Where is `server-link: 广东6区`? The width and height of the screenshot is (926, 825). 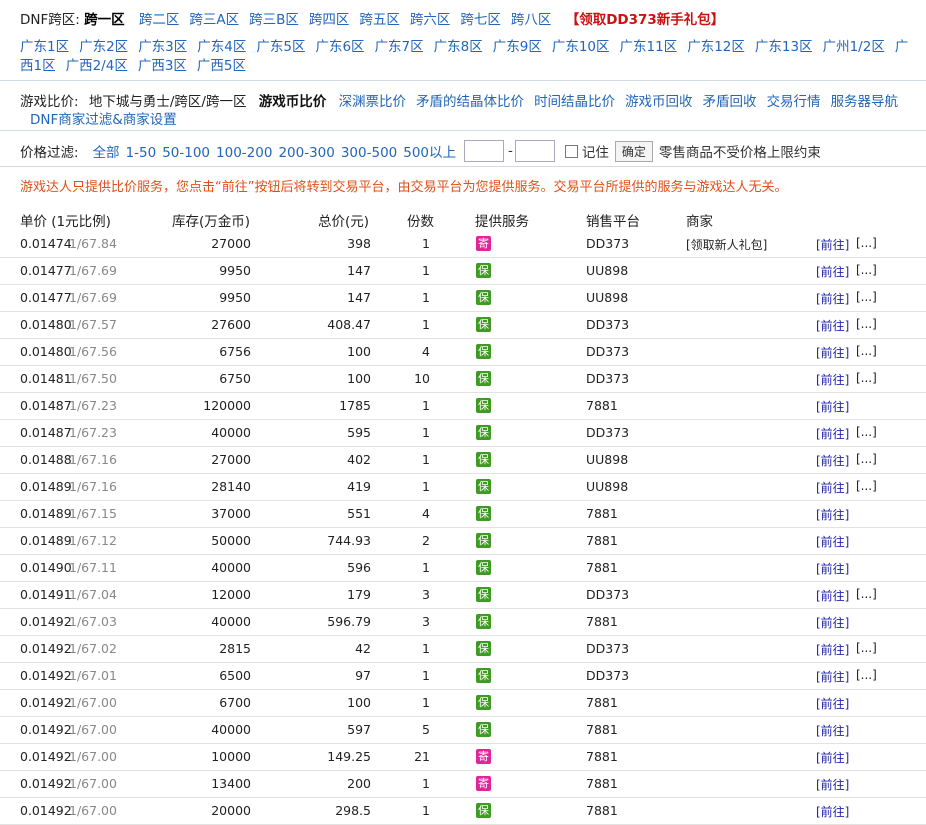
server-link: 广东6区 is located at coordinates (339, 47).